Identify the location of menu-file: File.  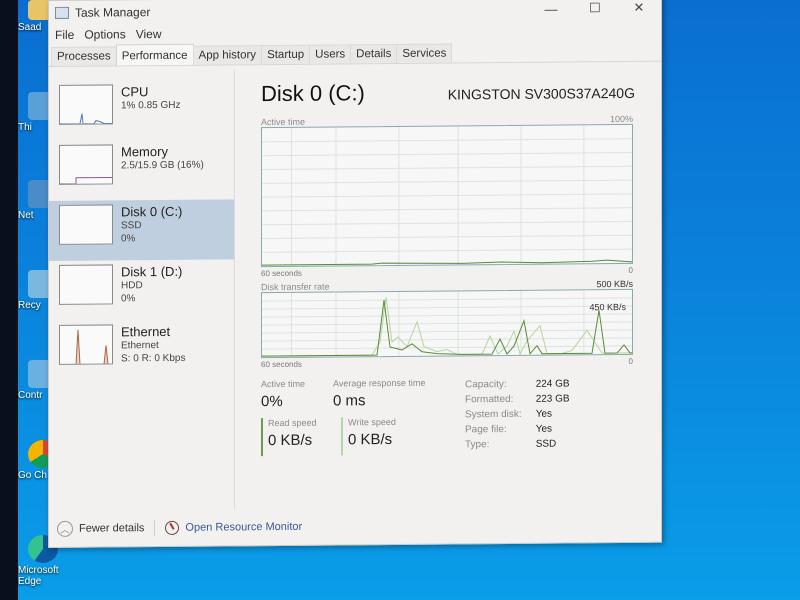
(64, 35).